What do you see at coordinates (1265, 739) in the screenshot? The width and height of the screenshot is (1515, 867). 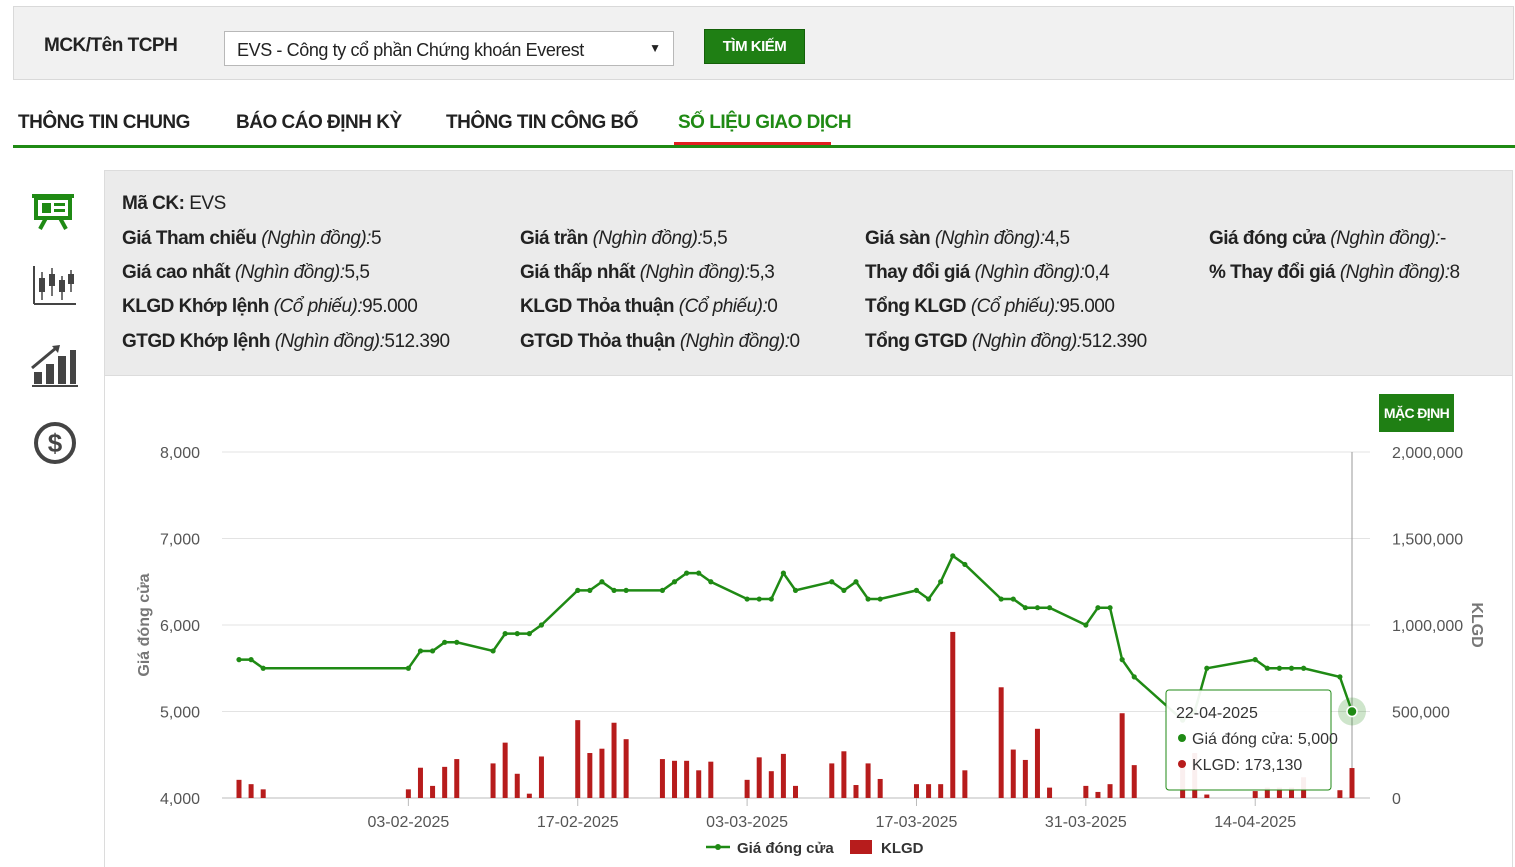 I see `tooltip-price: Giá đóng cửa: 5,000` at bounding box center [1265, 739].